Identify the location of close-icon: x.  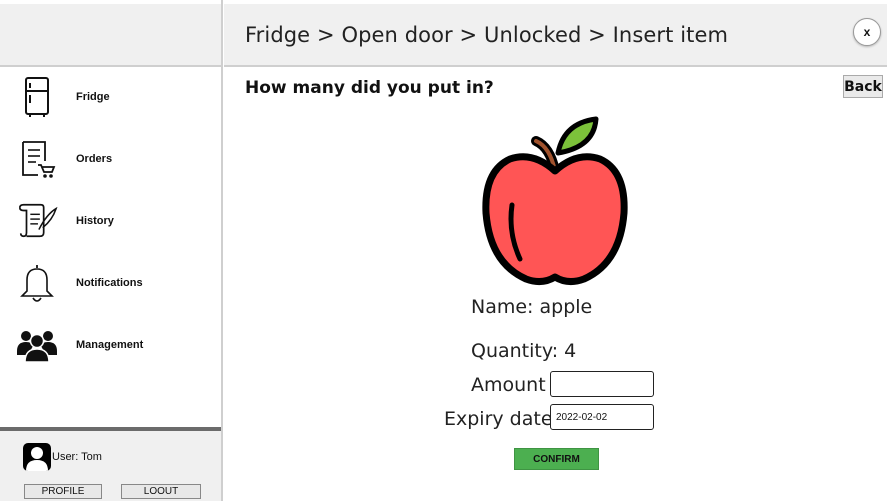
(867, 32).